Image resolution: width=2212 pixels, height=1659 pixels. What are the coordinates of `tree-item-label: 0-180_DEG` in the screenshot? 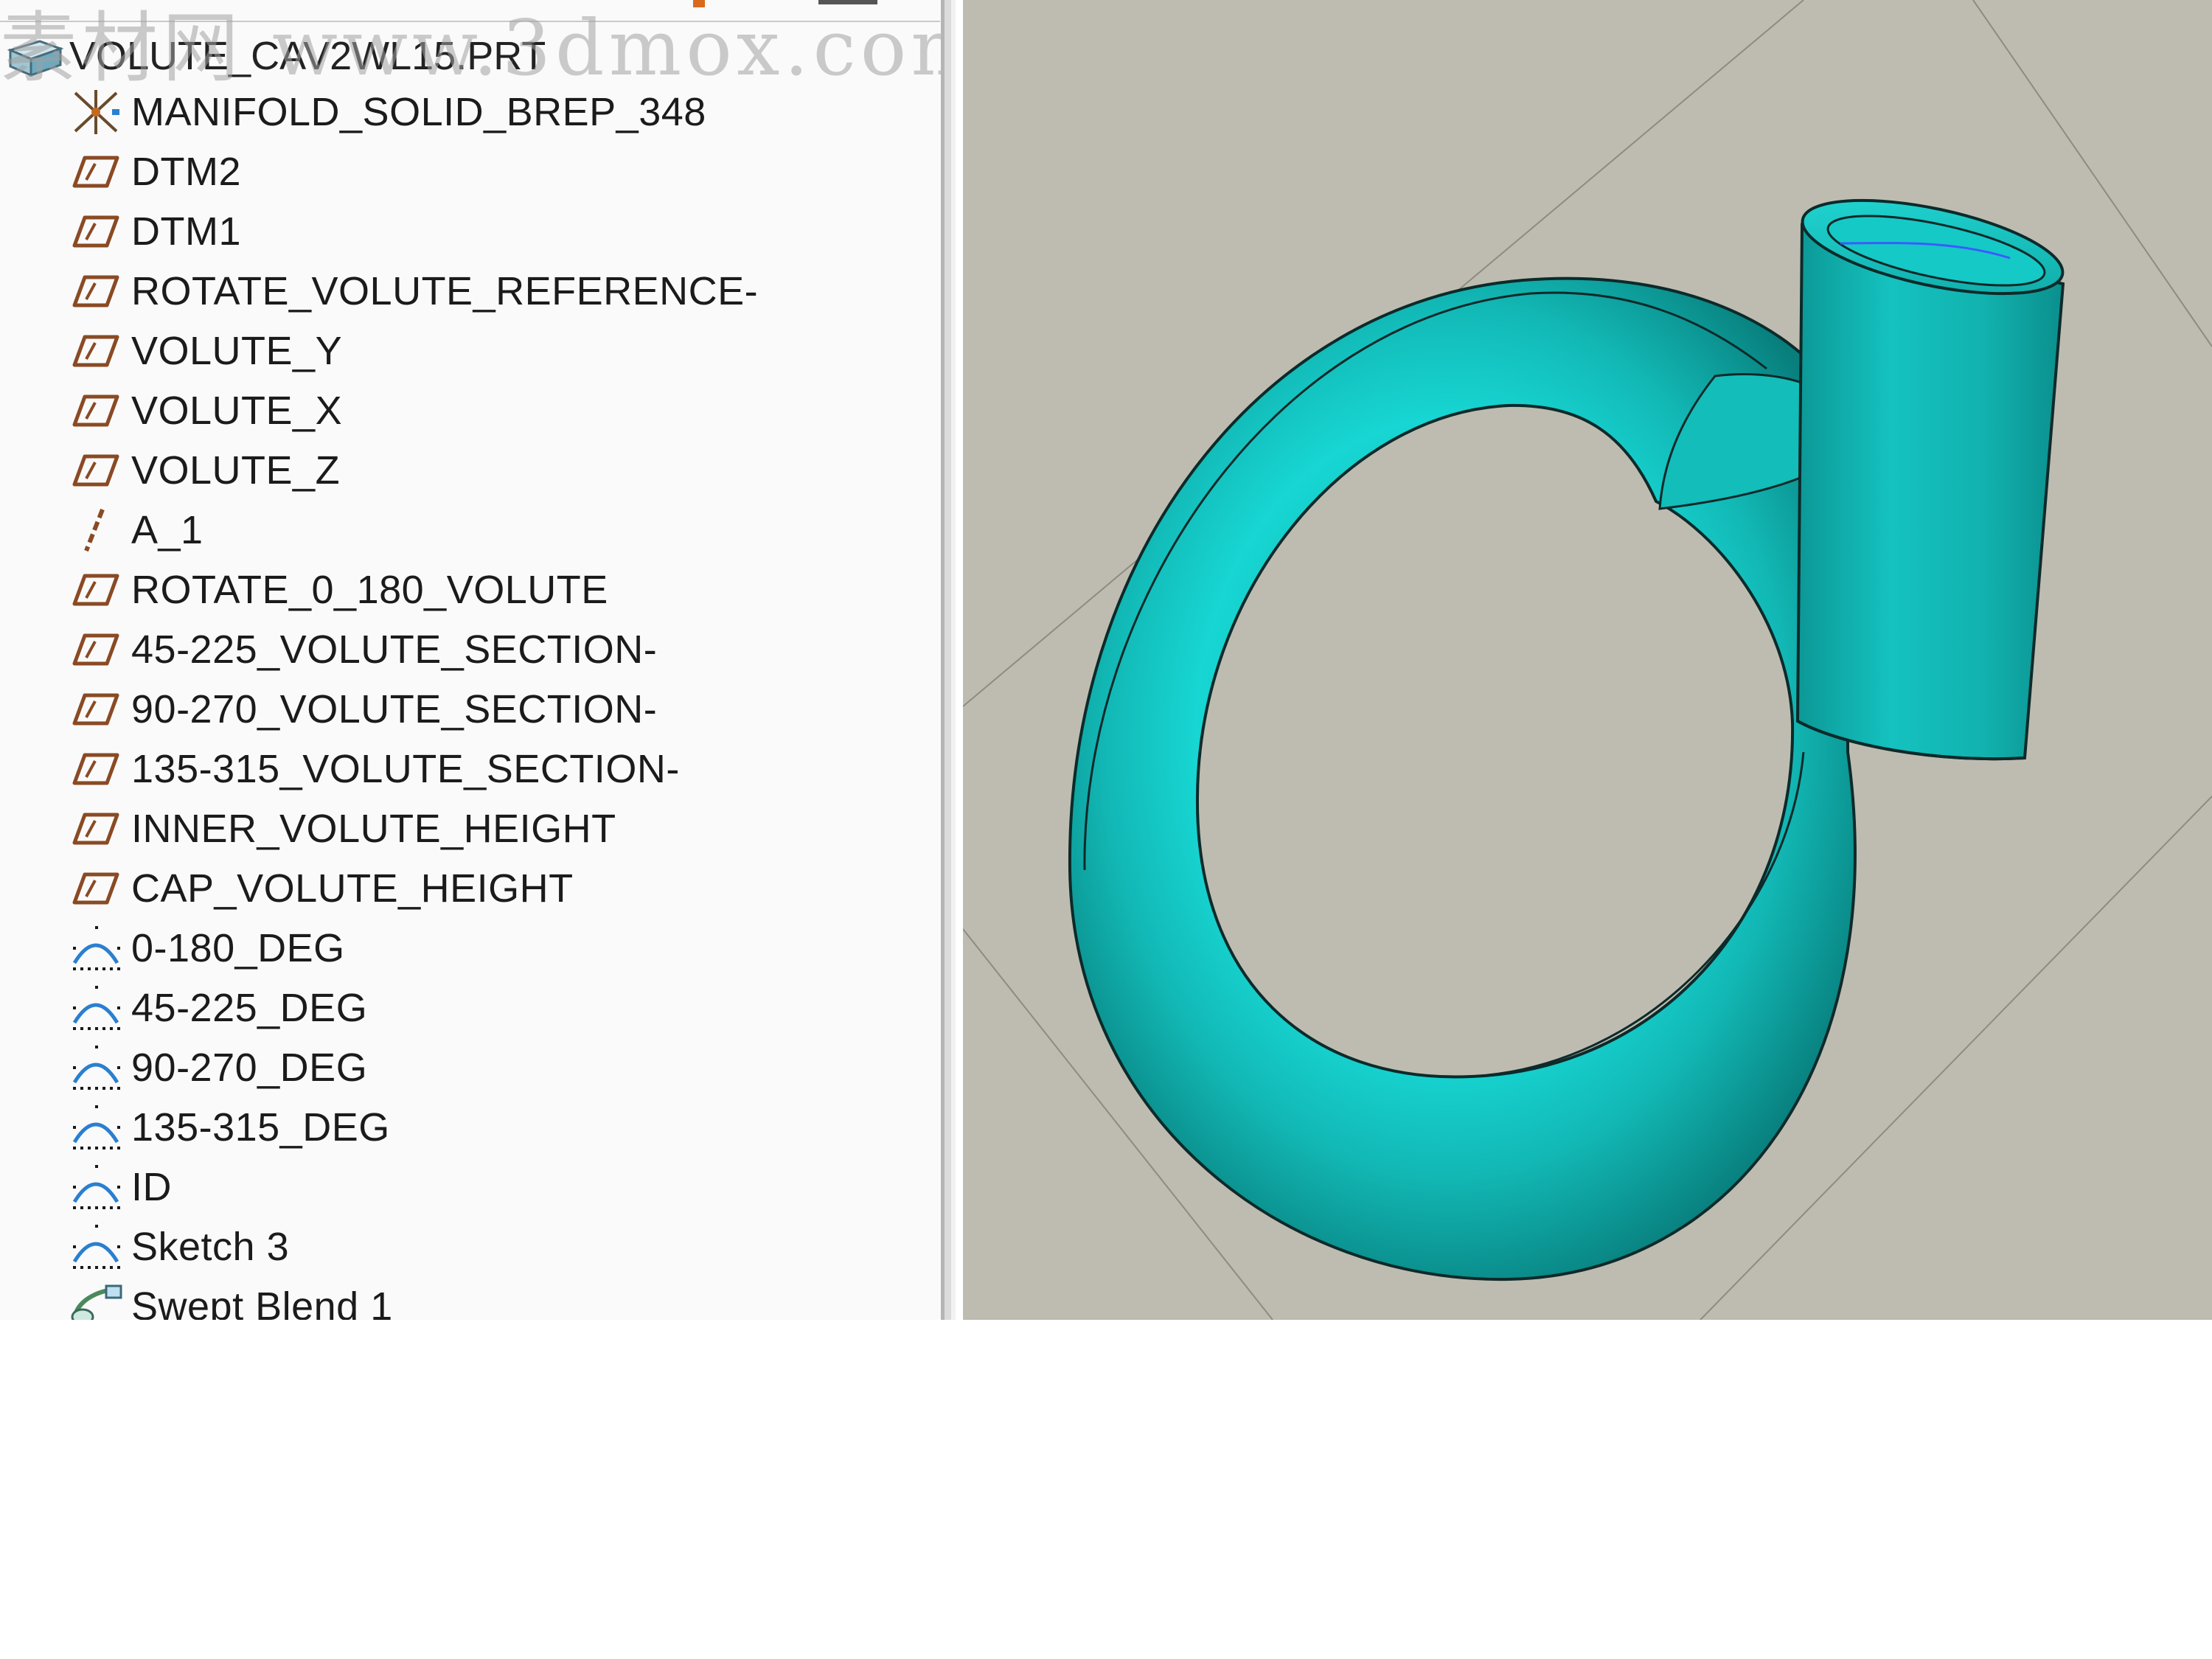 It's located at (238, 948).